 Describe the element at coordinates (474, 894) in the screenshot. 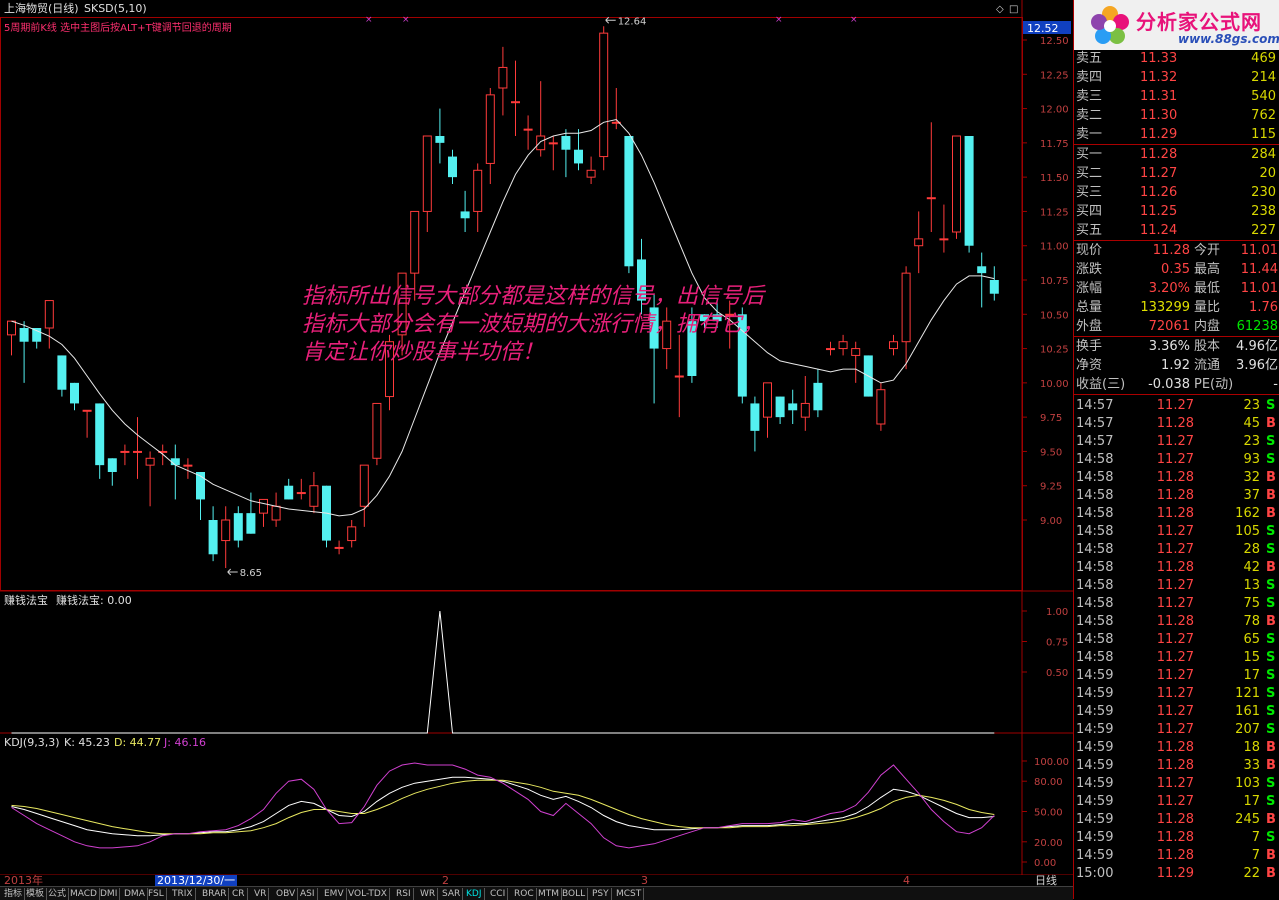

I see `tab-kdj: KDJ` at that location.